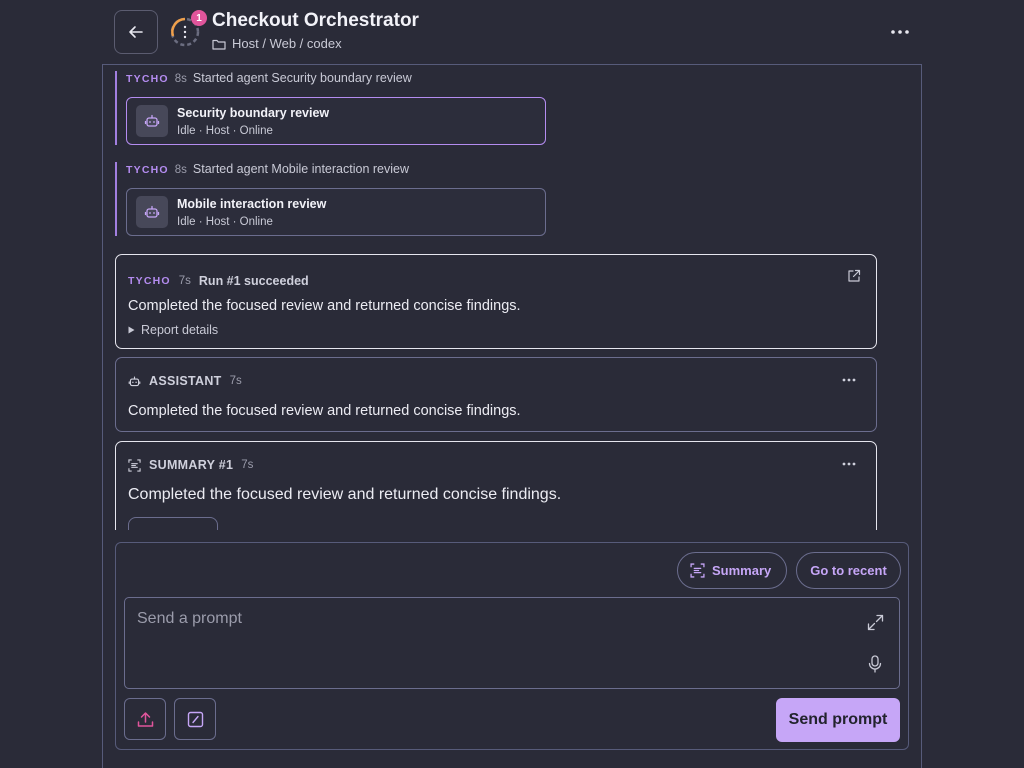  I want to click on upload-icon, so click(145, 719).